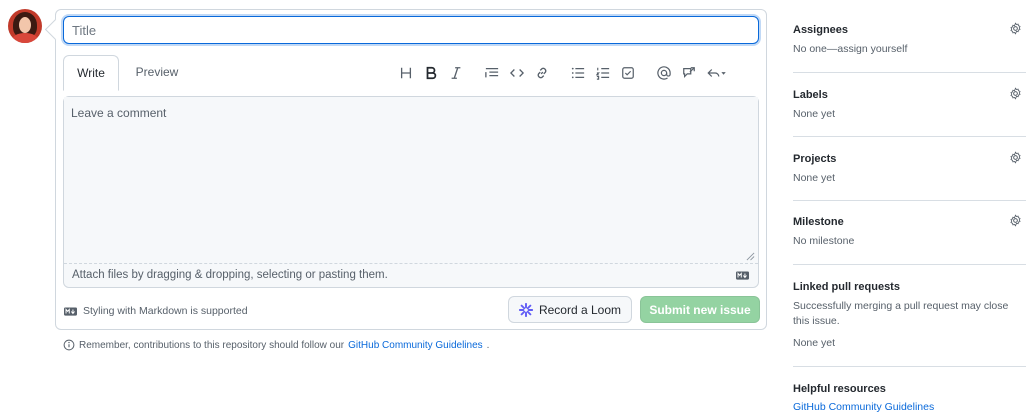 This screenshot has height=414, width=1026. Describe the element at coordinates (157, 73) in the screenshot. I see `tab-preview: Preview` at that location.